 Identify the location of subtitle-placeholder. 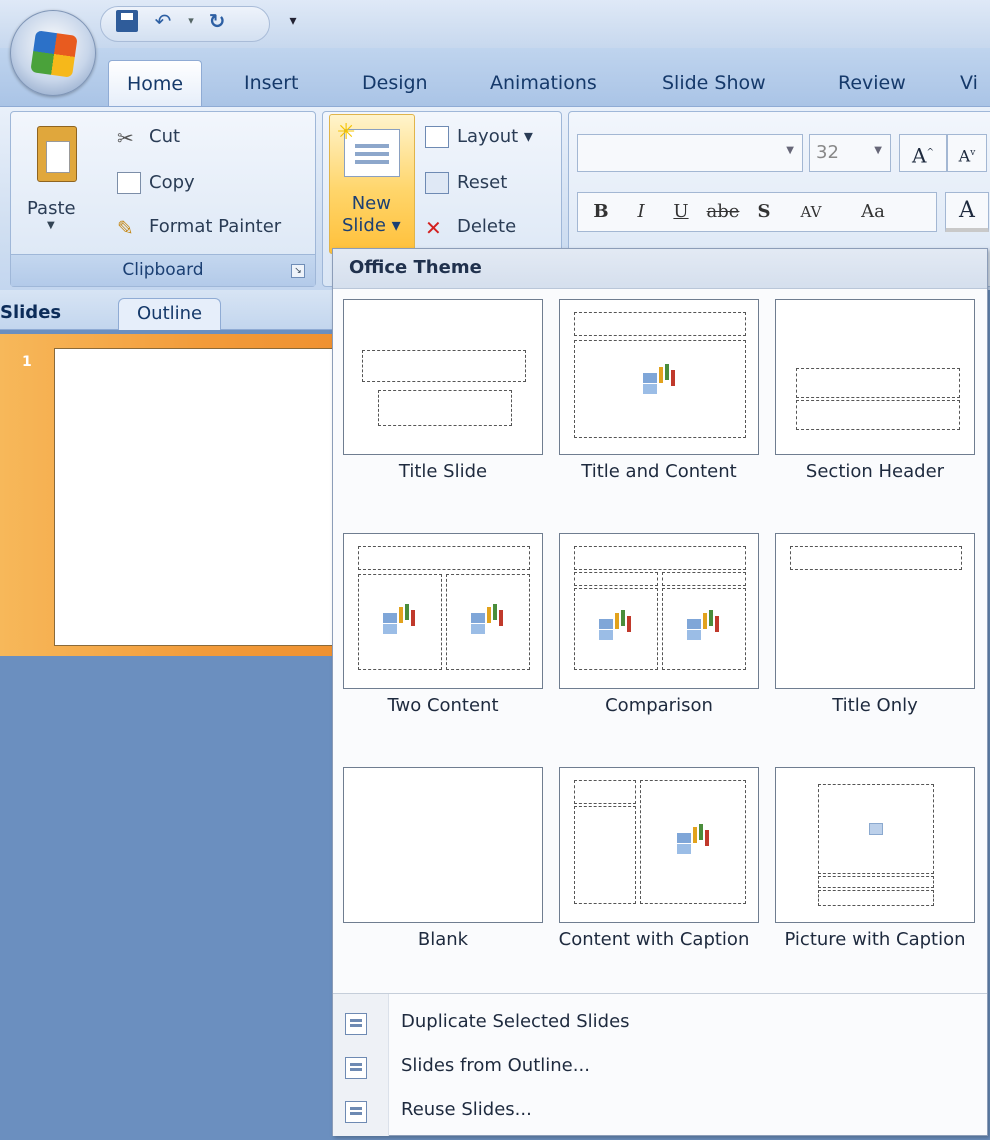
(445, 408).